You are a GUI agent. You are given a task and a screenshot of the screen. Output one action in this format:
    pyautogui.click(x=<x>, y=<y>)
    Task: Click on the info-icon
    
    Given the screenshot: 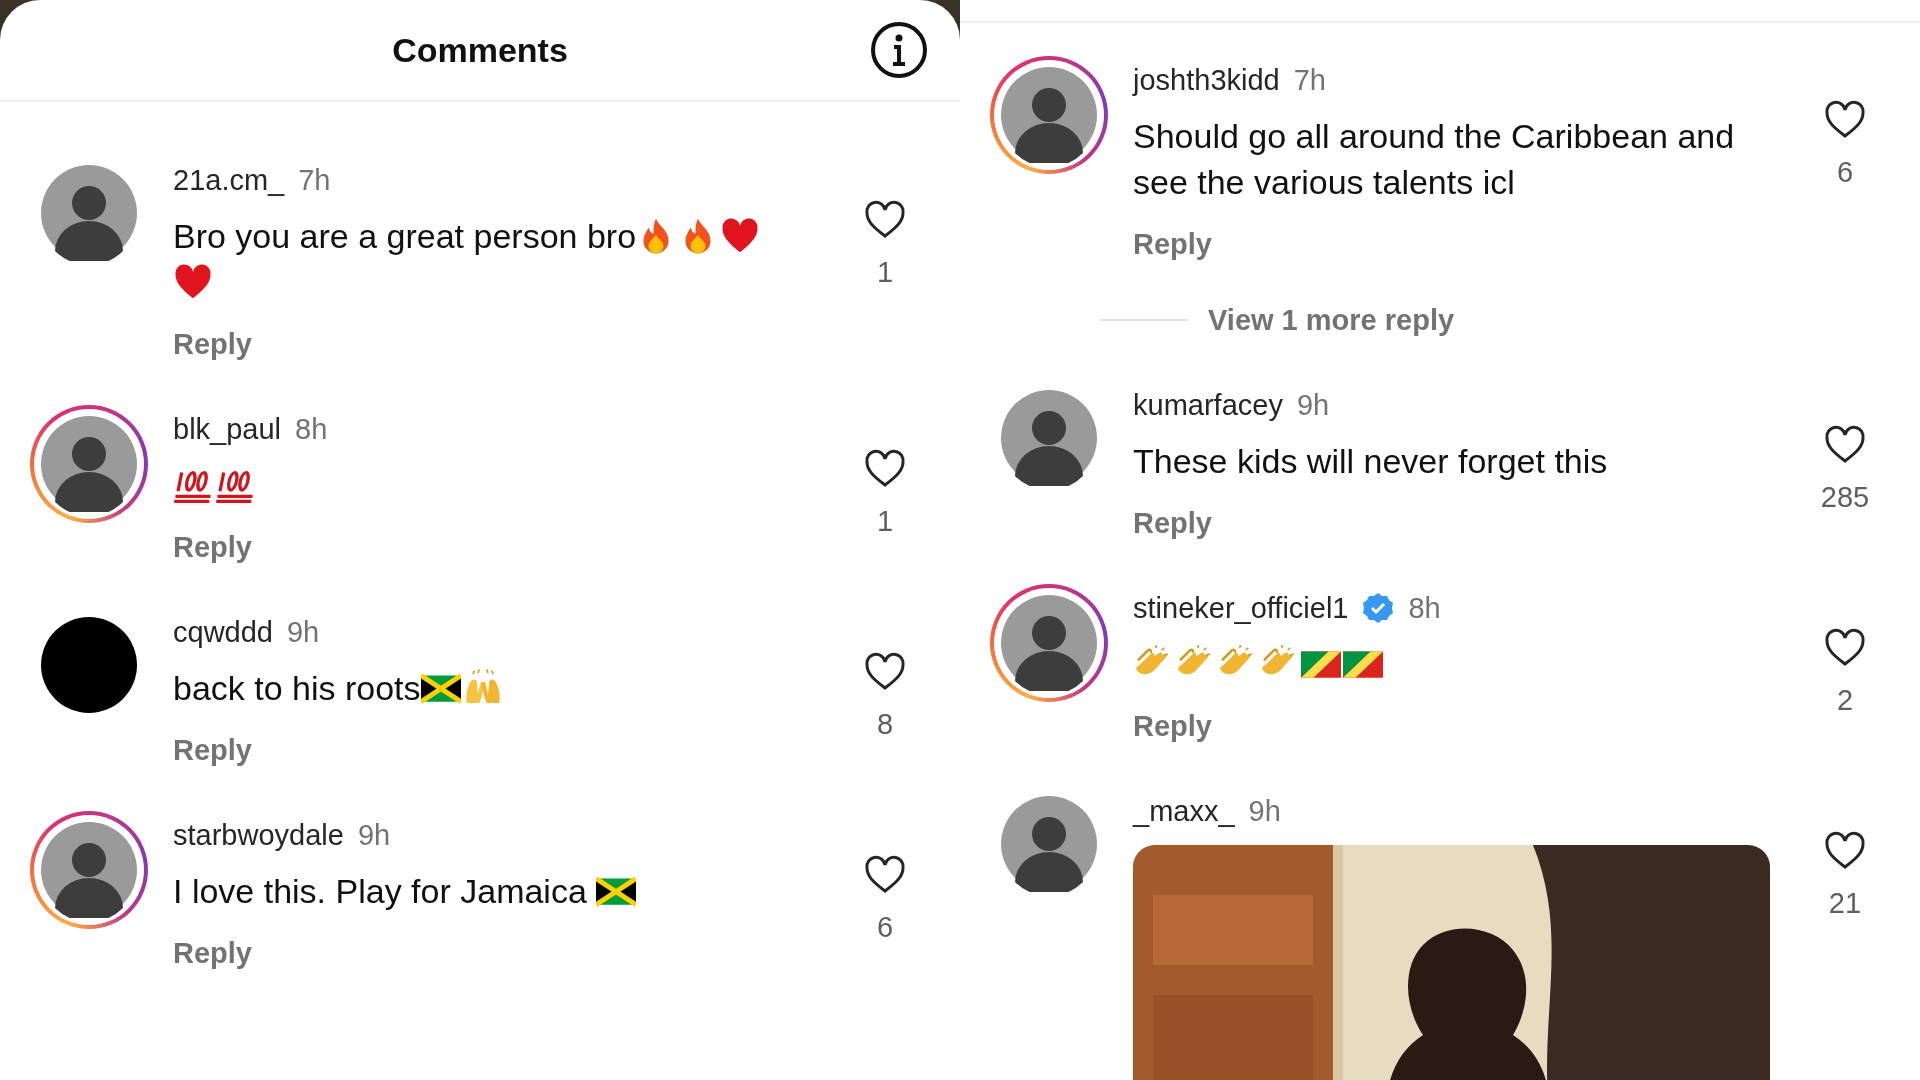 What is the action you would take?
    pyautogui.click(x=899, y=50)
    